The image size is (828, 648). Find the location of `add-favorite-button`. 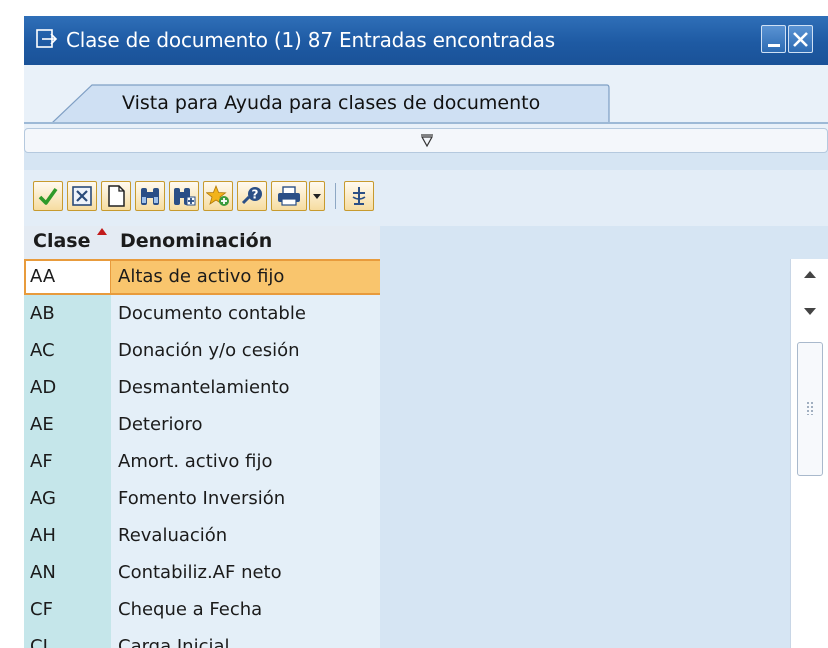

add-favorite-button is located at coordinates (218, 196).